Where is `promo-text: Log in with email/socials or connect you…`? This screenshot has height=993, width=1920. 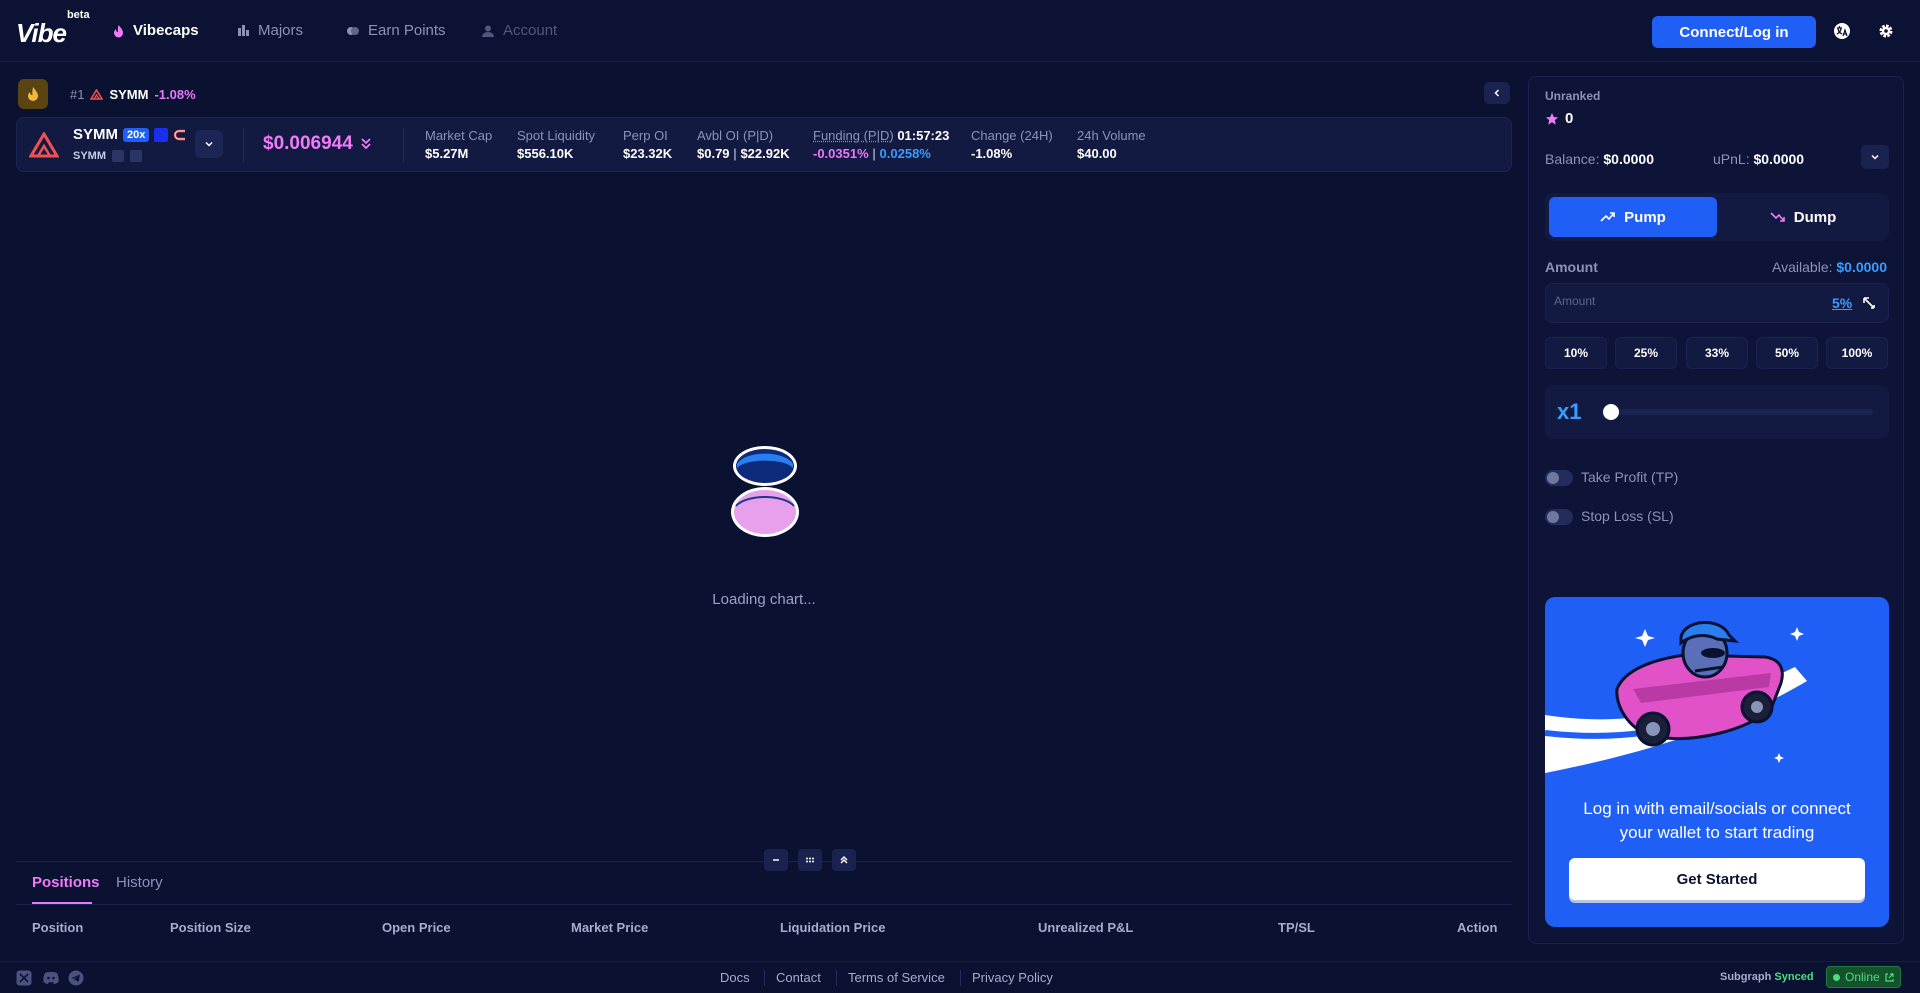 promo-text: Log in with email/socials or connect you… is located at coordinates (1717, 820).